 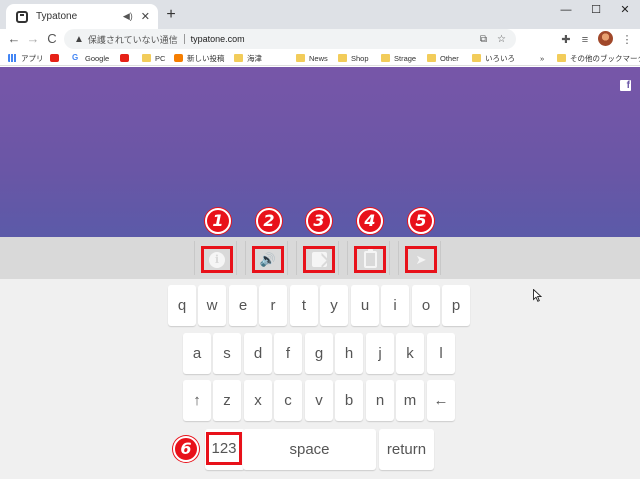 I want to click on bookmark-shop: Shop, so click(x=353, y=58).